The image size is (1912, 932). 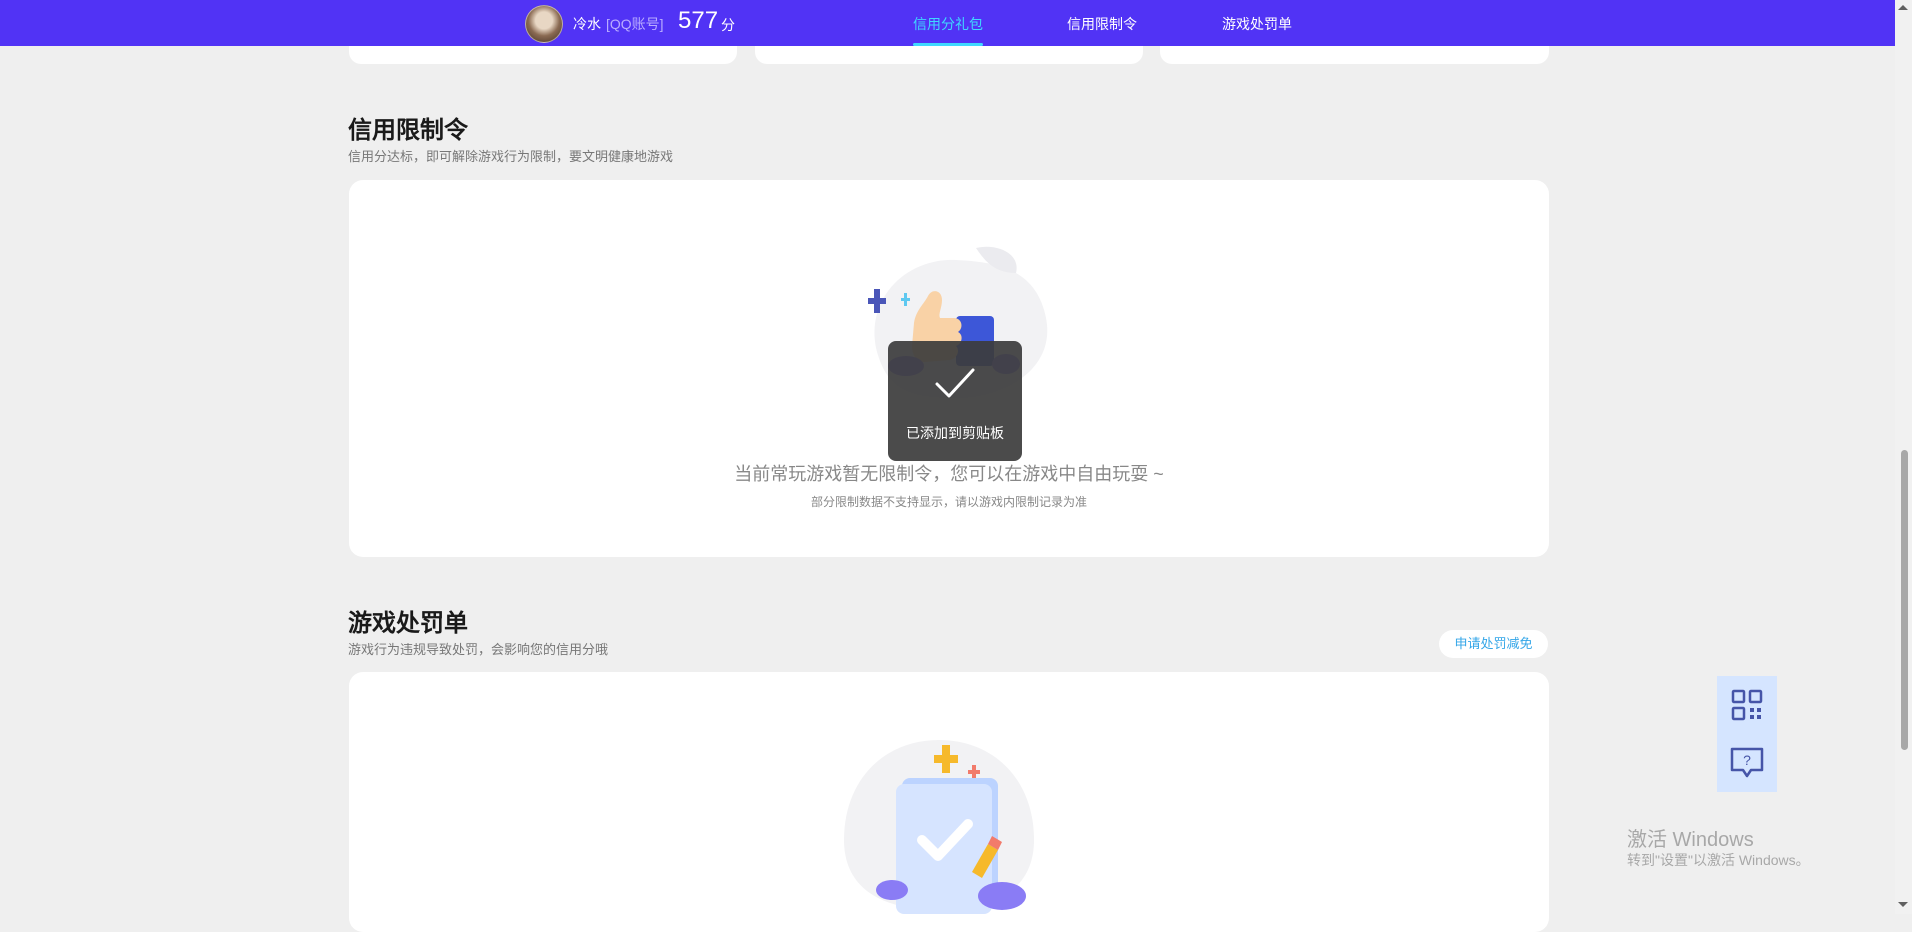 What do you see at coordinates (948, 502) in the screenshot?
I see `restriction-empty-note: 部分限制数据不支持显示，请以游戏内限制记录为准` at bounding box center [948, 502].